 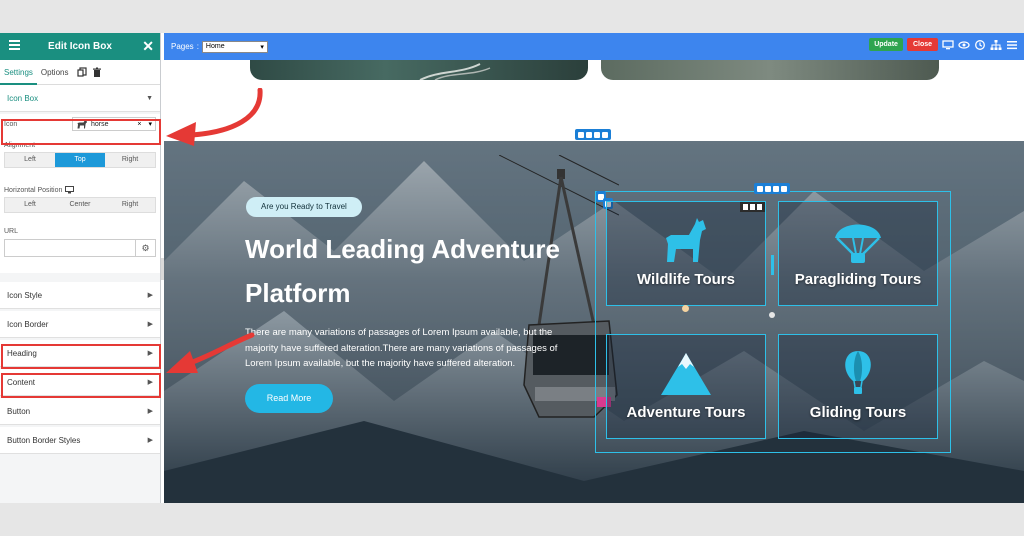 What do you see at coordinates (858, 243) in the screenshot?
I see `parachute-icon` at bounding box center [858, 243].